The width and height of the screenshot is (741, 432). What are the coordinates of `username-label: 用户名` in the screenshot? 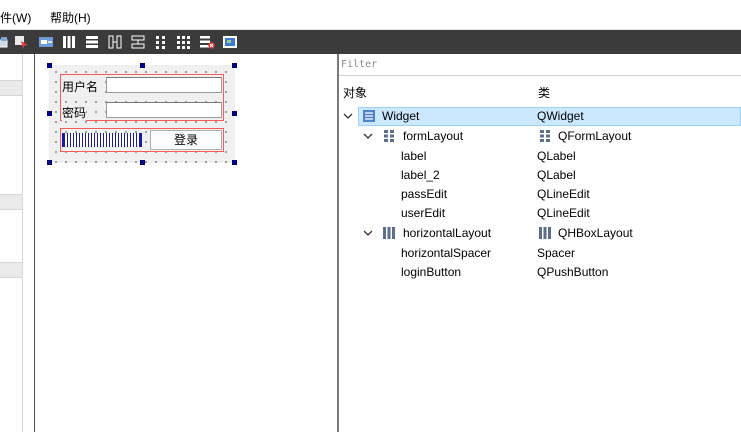 It's located at (80, 86).